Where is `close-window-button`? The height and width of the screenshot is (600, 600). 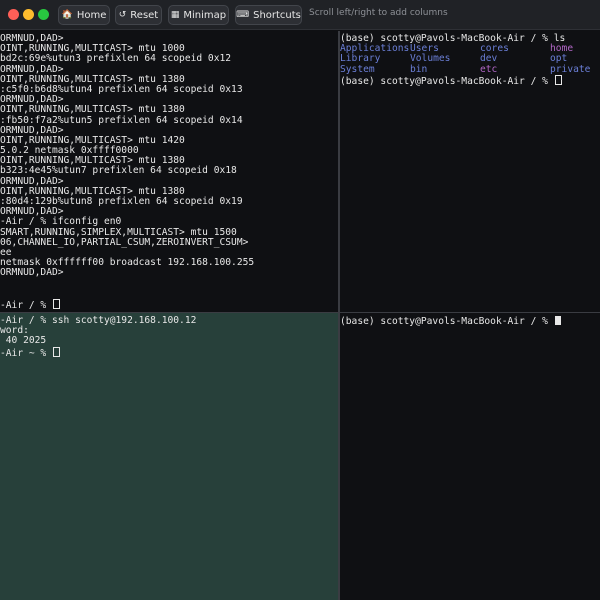 close-window-button is located at coordinates (13, 14).